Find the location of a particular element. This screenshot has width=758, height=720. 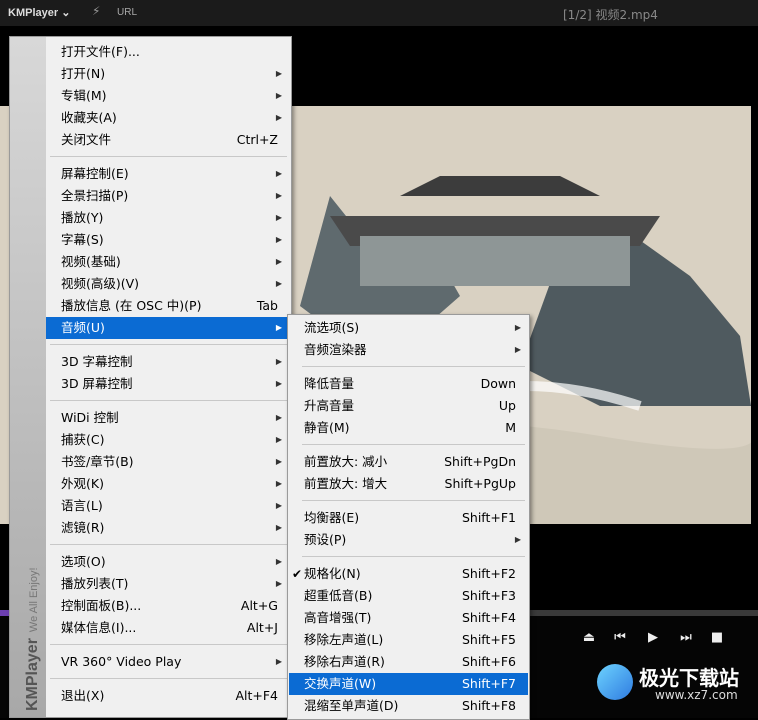

menu-item: VR 360° Video Play ▶ is located at coordinates (168, 662).